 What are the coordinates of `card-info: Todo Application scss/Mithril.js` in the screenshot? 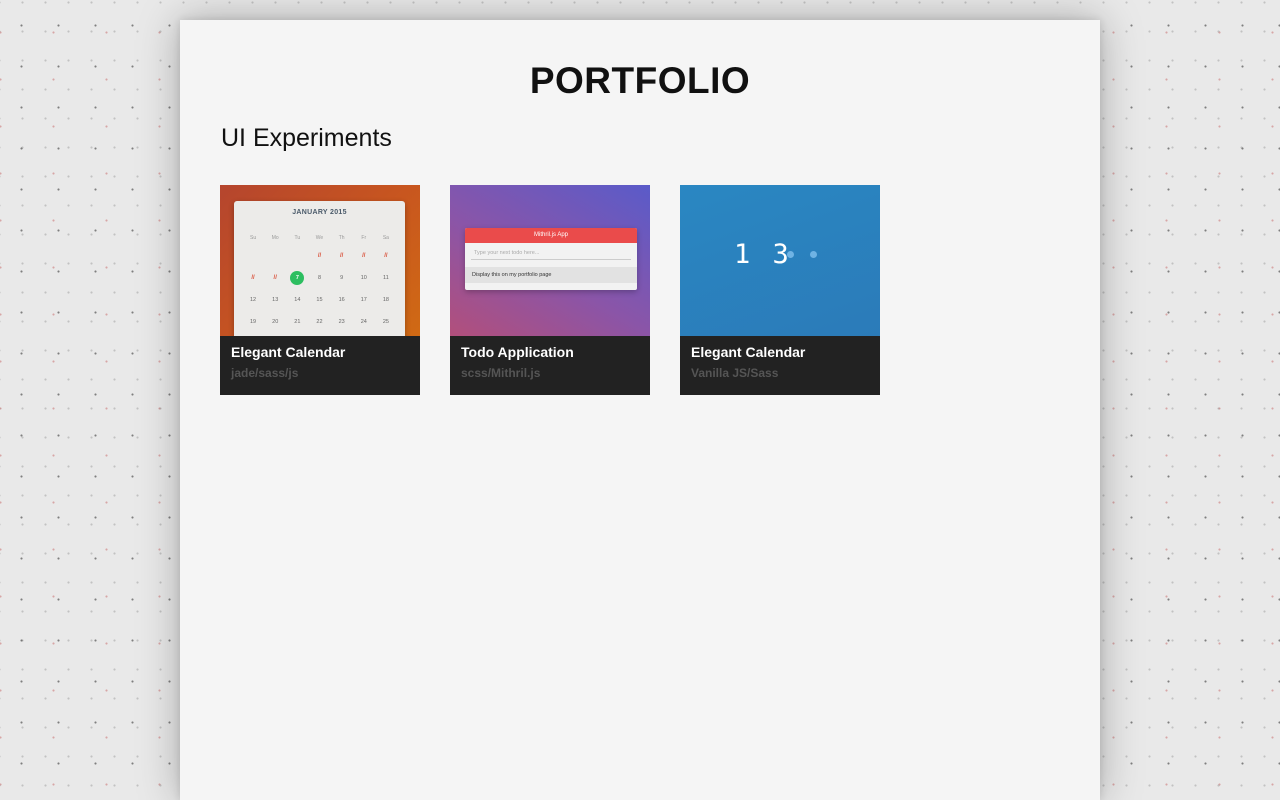 It's located at (550, 365).